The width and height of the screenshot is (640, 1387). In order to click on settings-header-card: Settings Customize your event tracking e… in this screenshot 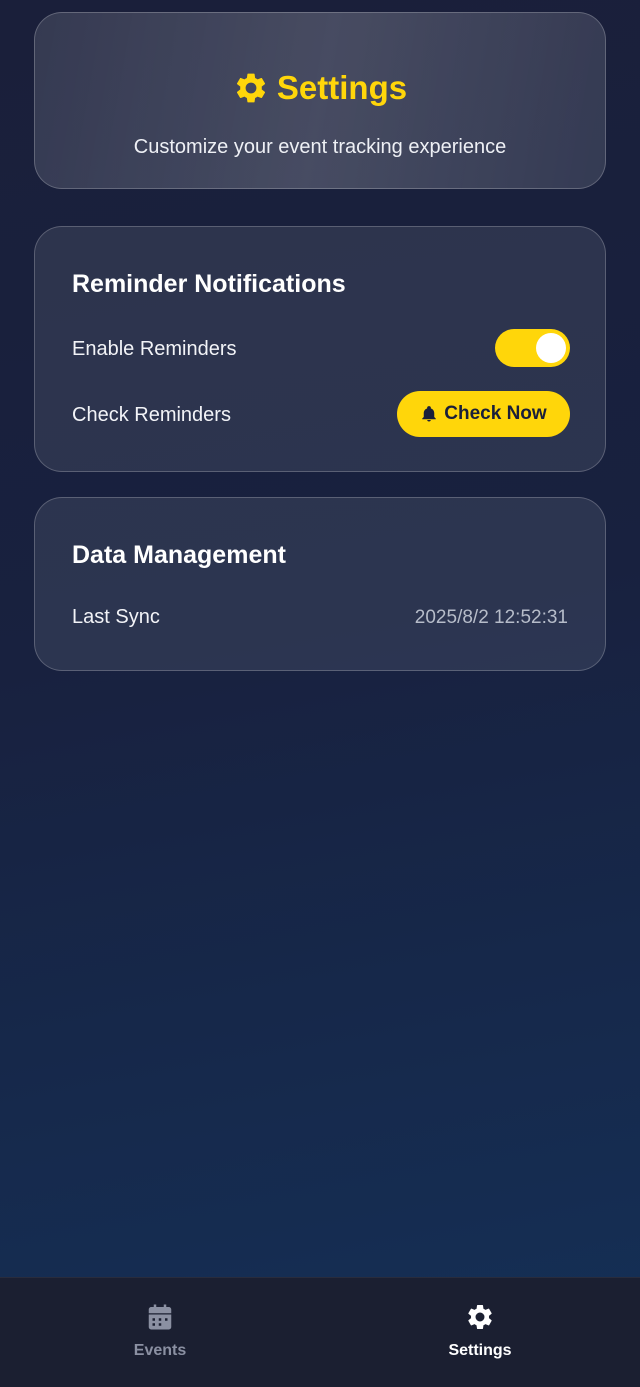, I will do `click(320, 100)`.